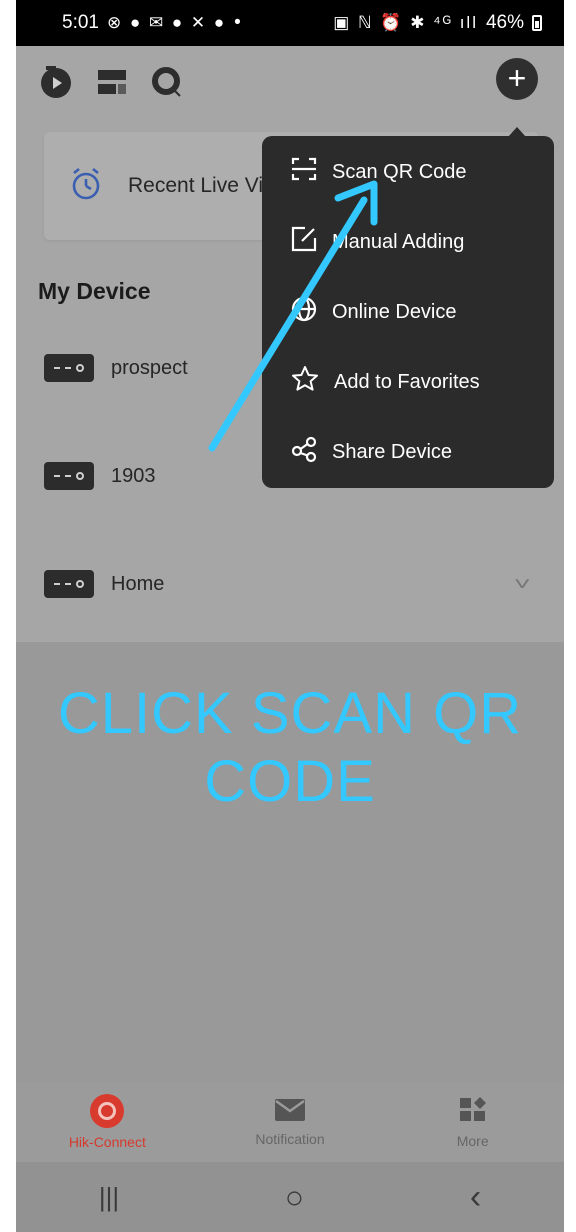 The width and height of the screenshot is (576, 1232). Describe the element at coordinates (290, 1138) in the screenshot. I see `nav-label: Notification` at that location.